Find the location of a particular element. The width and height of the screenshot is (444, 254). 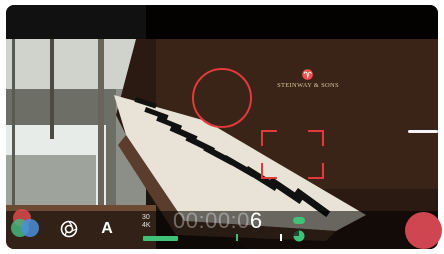

frame-rate-label: 30 is located at coordinates (146, 217).